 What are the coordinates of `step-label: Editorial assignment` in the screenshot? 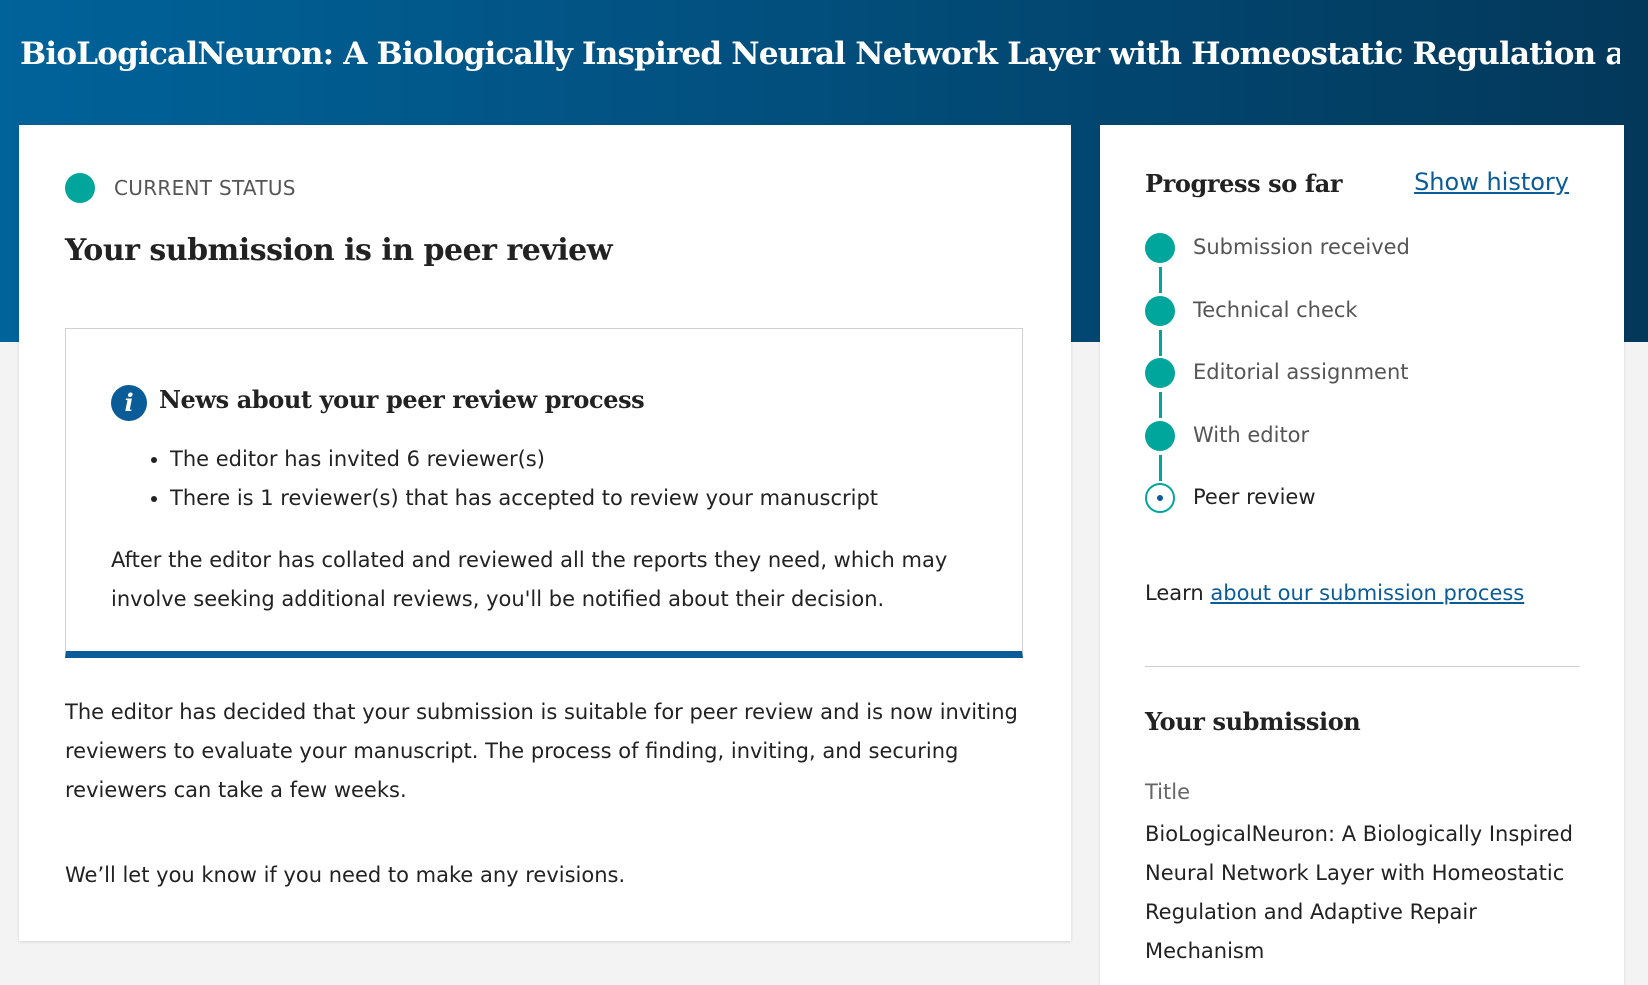 It's located at (1301, 372).